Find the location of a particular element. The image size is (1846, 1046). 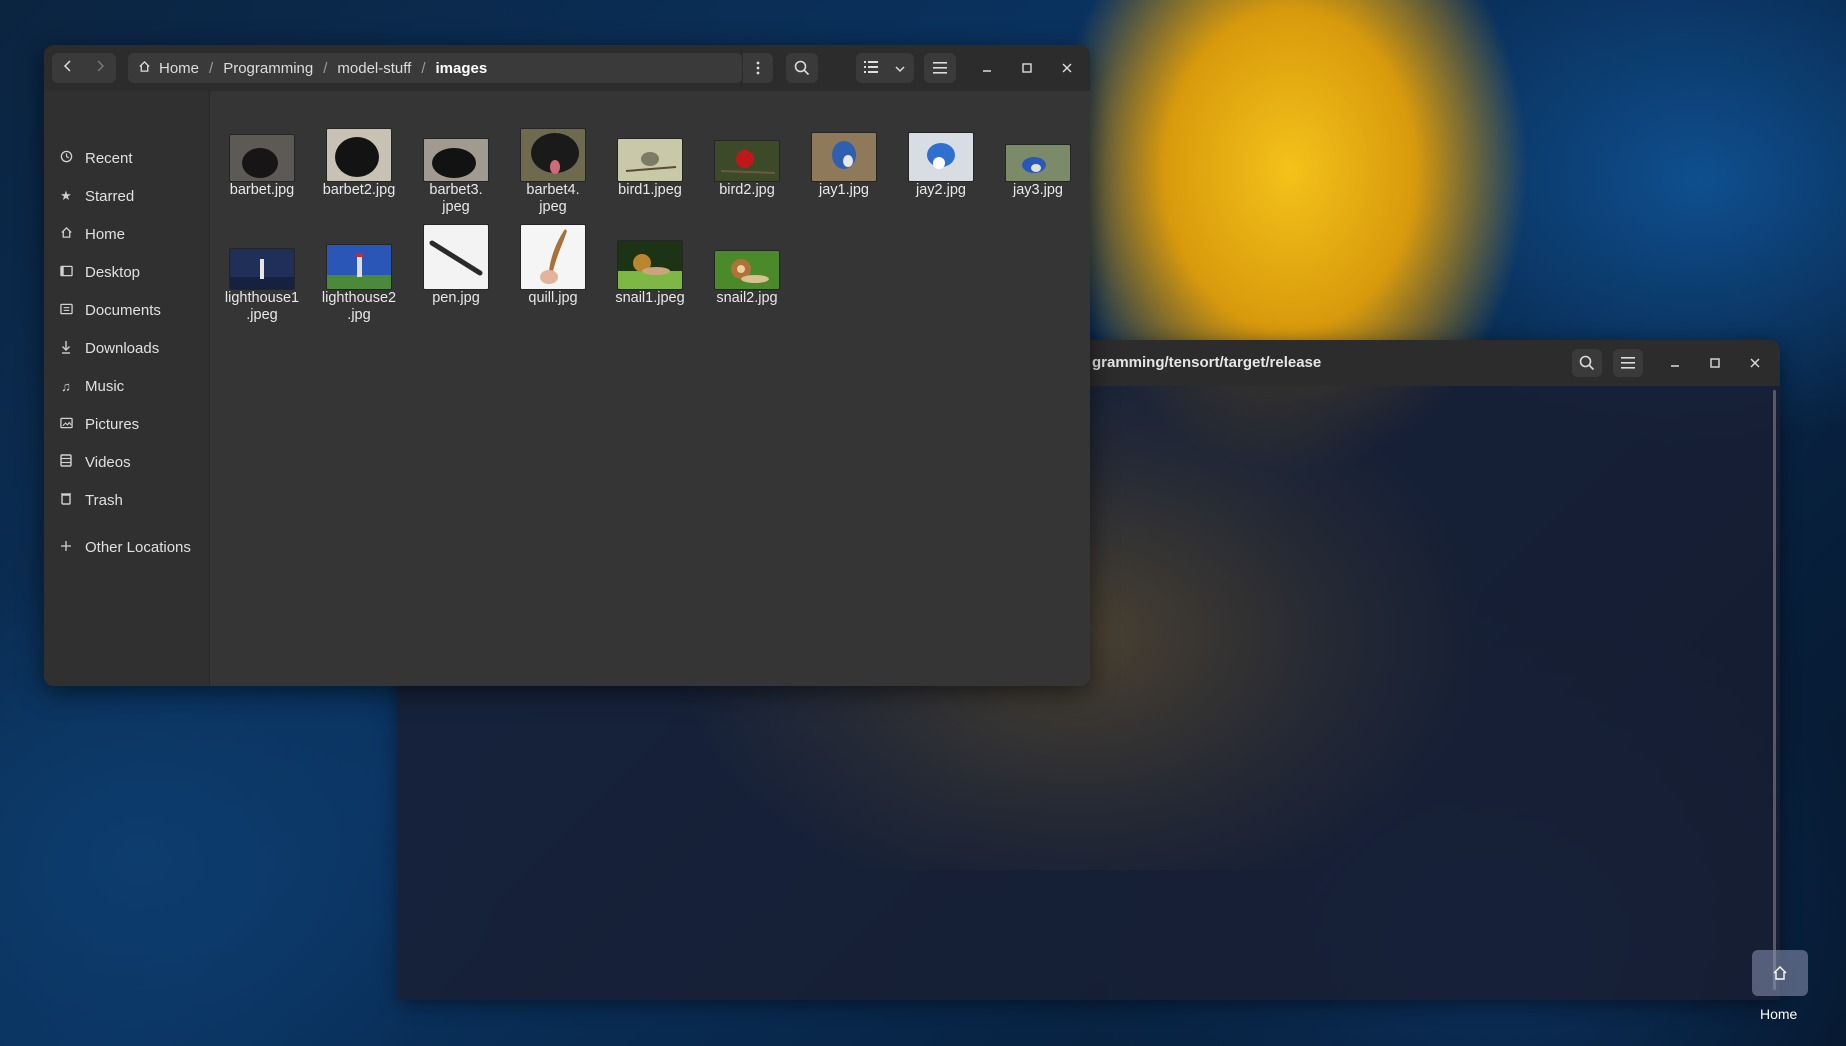

dock-home-icon is located at coordinates (1780, 973).